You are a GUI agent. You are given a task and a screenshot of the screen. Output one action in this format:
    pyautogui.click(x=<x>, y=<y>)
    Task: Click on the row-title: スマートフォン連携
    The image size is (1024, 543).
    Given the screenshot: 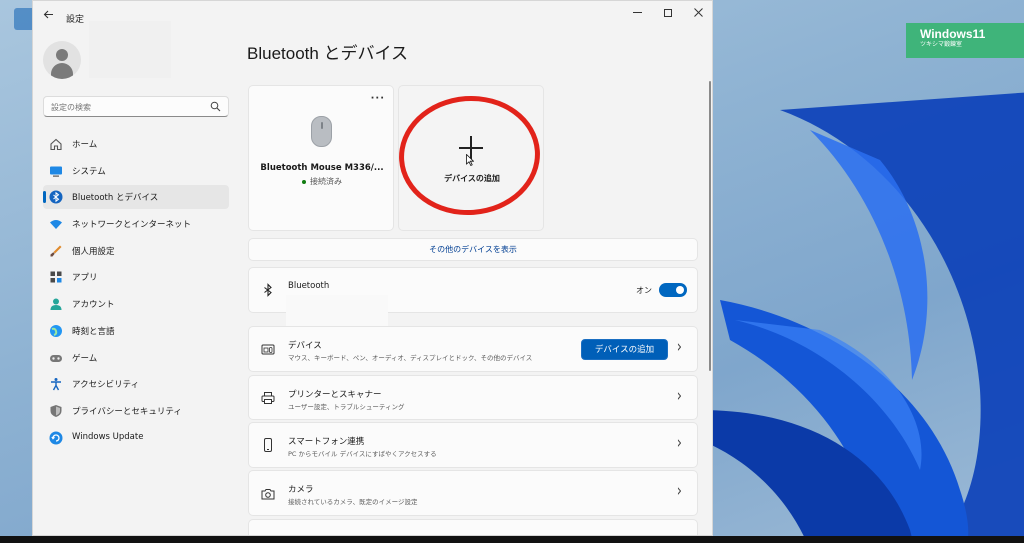 What is the action you would take?
    pyautogui.click(x=326, y=442)
    